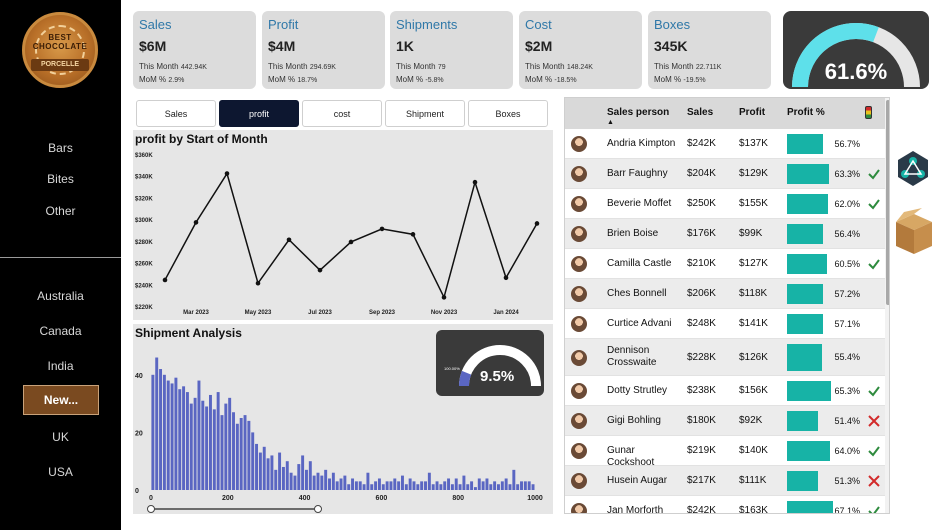 The height and width of the screenshot is (530, 937). Describe the element at coordinates (725, 174) in the screenshot. I see `table-row: Barr Faughny $204K $129K 63.3%` at that location.